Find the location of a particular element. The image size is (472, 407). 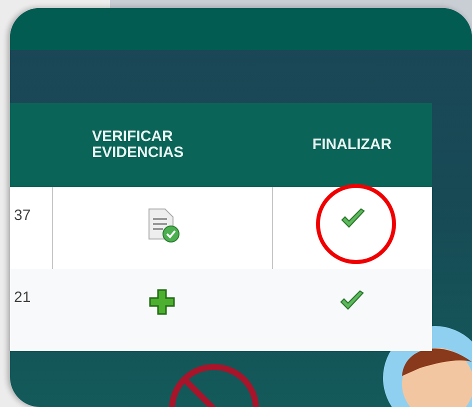

prohibition-icon is located at coordinates (214, 384).